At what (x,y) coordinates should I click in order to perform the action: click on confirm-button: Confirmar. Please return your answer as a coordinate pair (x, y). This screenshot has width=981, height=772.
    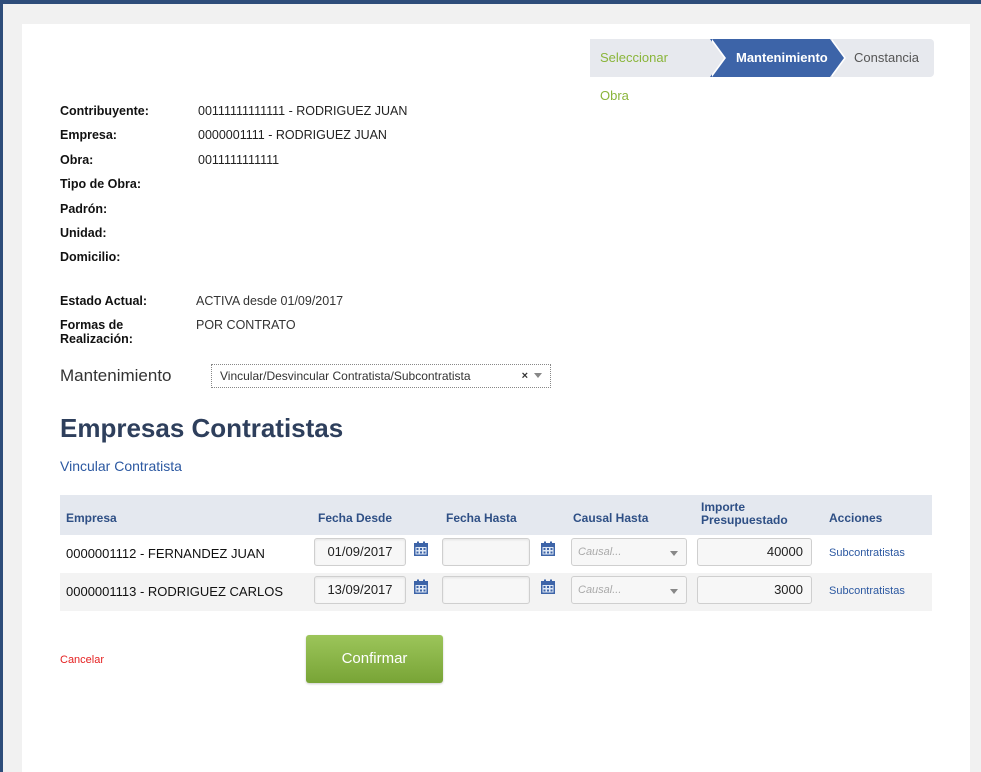
    Looking at the image, I should click on (374, 659).